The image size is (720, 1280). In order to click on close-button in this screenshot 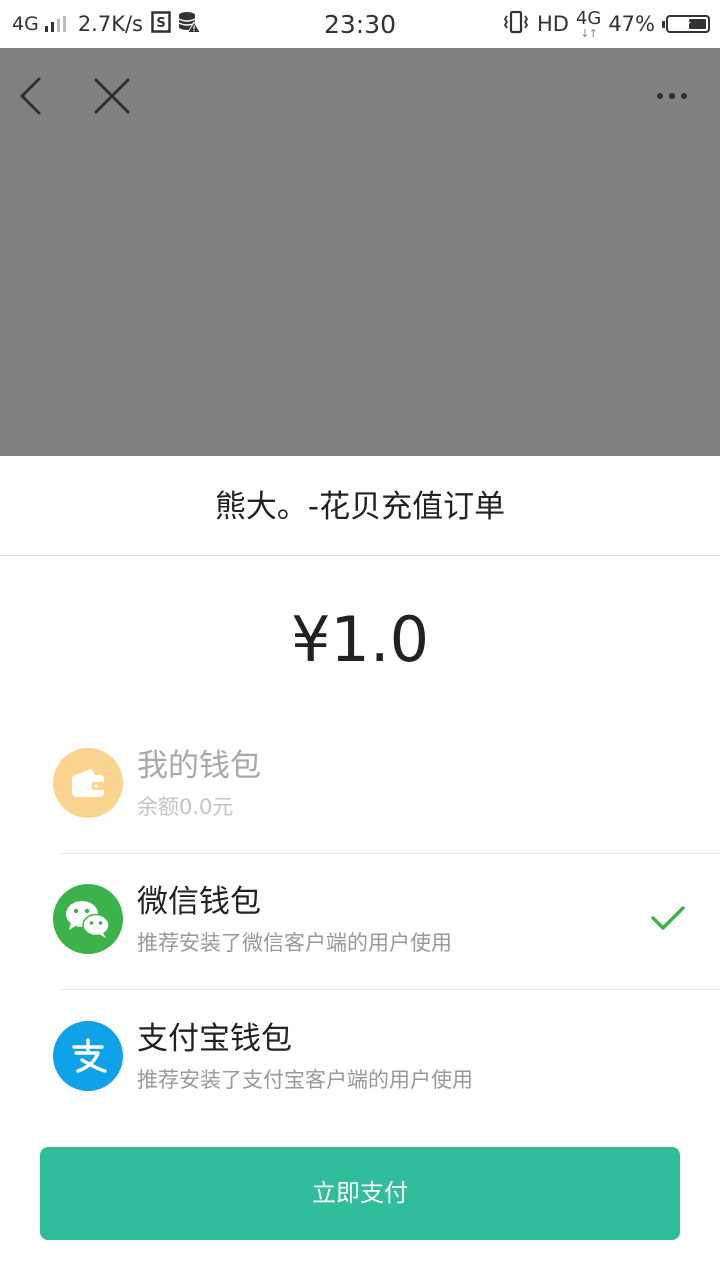, I will do `click(112, 96)`.